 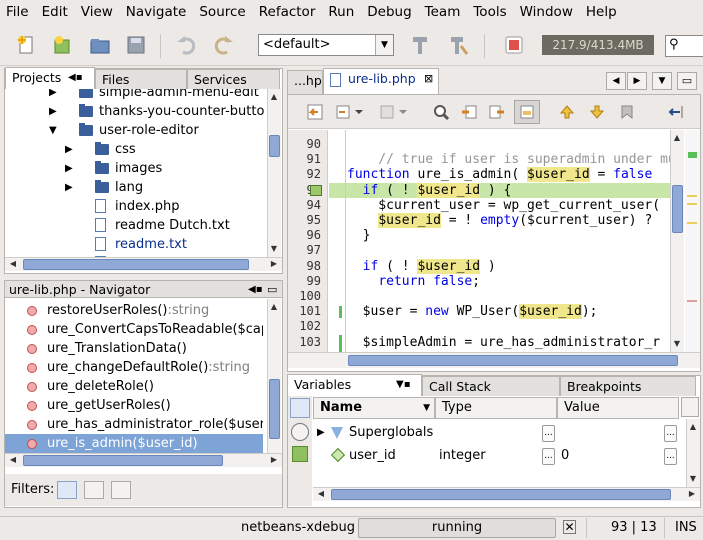 I want to click on tab-breakpoints: Breakpoints, so click(x=628, y=386).